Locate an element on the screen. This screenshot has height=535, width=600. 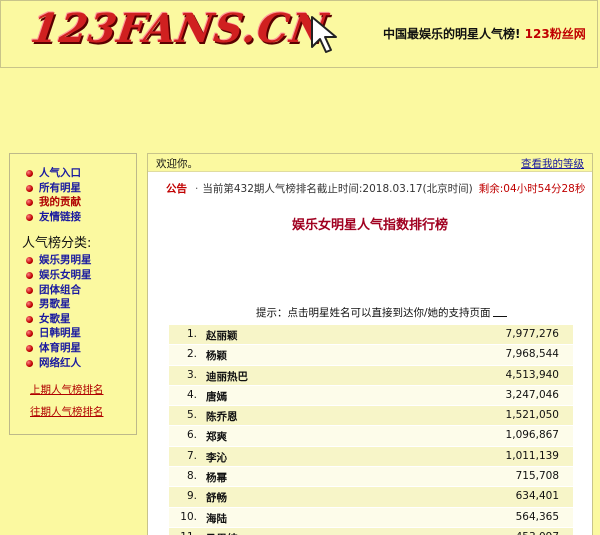
table-row: 6. 郑爽 1,096,867 is located at coordinates (371, 435).